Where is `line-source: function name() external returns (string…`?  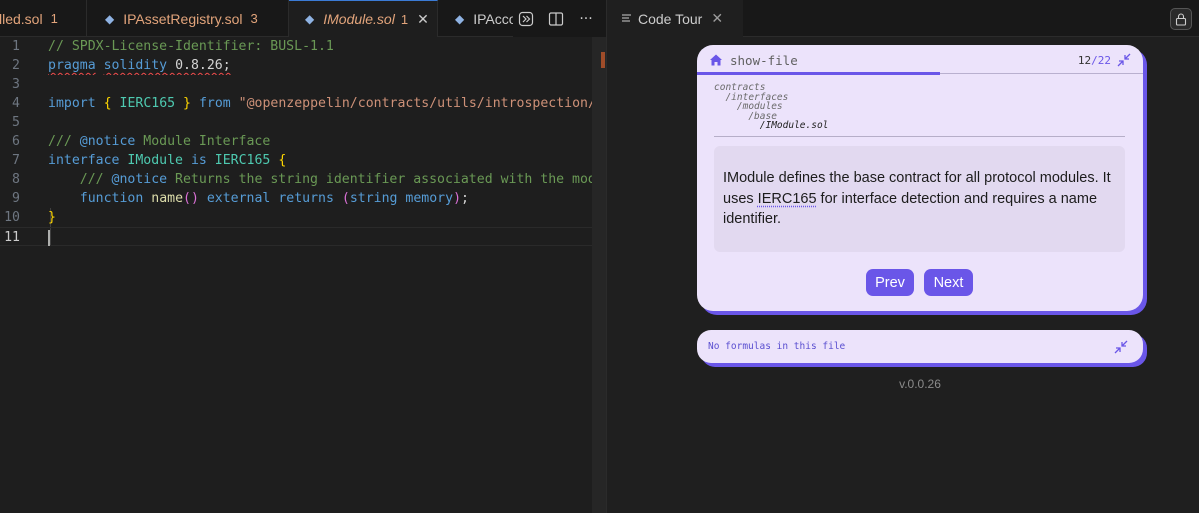 line-source: function name() external returns (string… is located at coordinates (327, 198).